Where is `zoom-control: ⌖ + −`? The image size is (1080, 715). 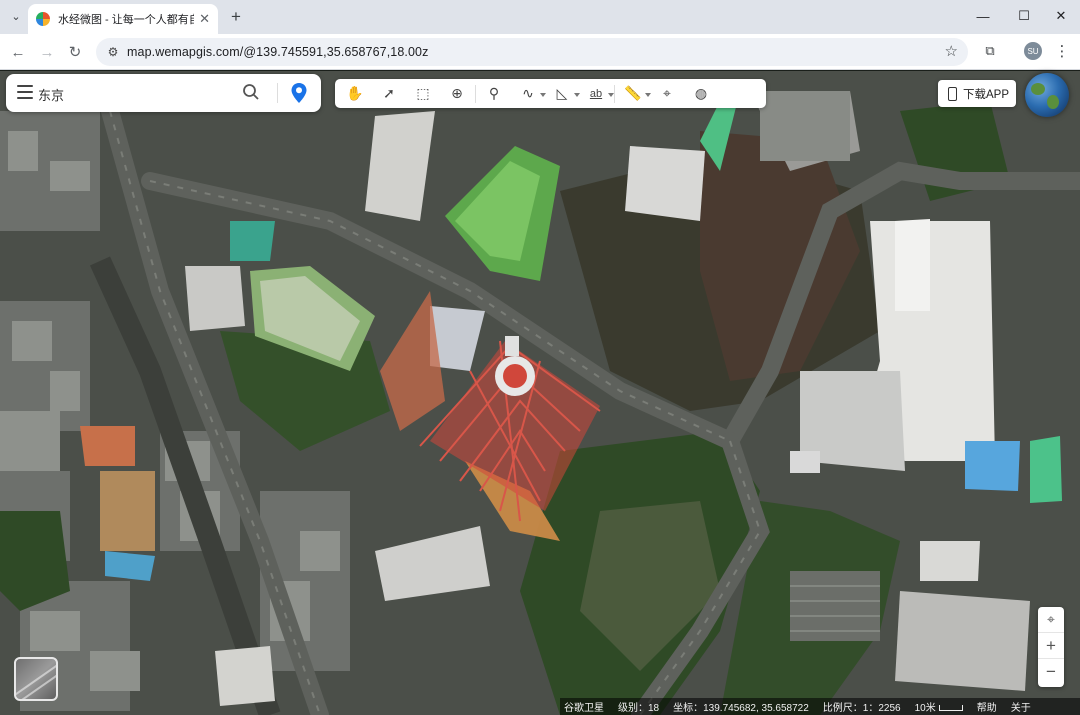
zoom-control: ⌖ + − is located at coordinates (1051, 647).